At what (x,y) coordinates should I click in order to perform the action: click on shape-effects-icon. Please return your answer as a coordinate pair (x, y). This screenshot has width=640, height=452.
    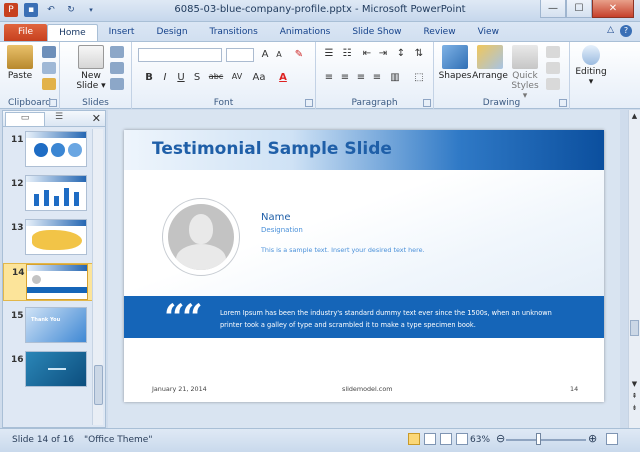
    Looking at the image, I should click on (553, 84).